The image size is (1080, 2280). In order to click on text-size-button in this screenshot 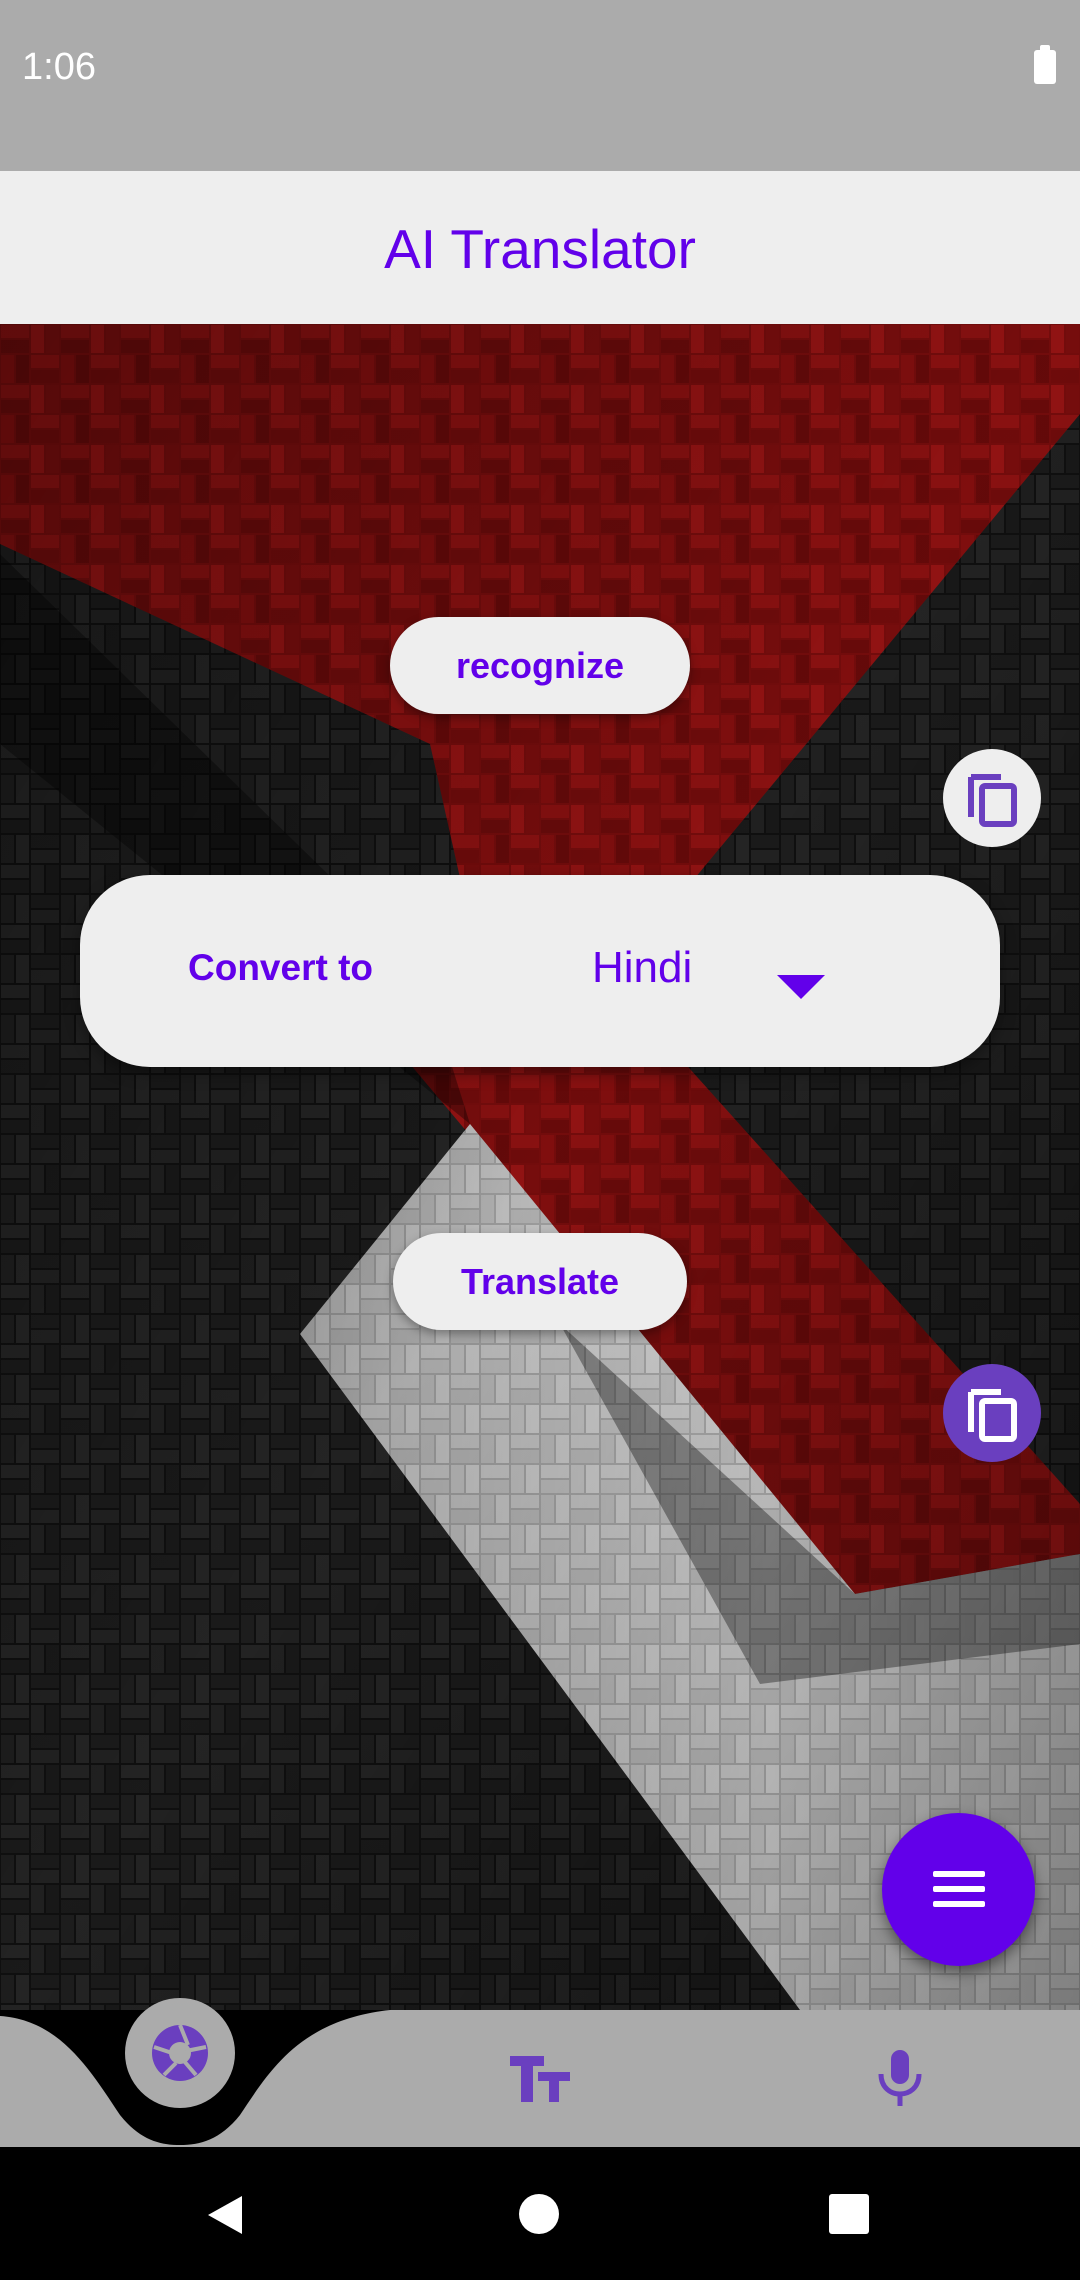, I will do `click(540, 2080)`.